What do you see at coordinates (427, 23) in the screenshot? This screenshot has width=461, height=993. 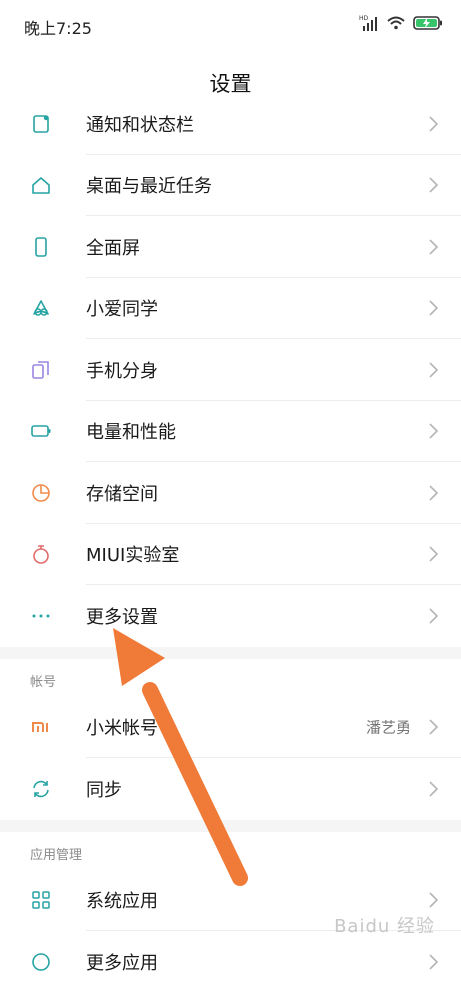 I see `battery-charging-icon` at bounding box center [427, 23].